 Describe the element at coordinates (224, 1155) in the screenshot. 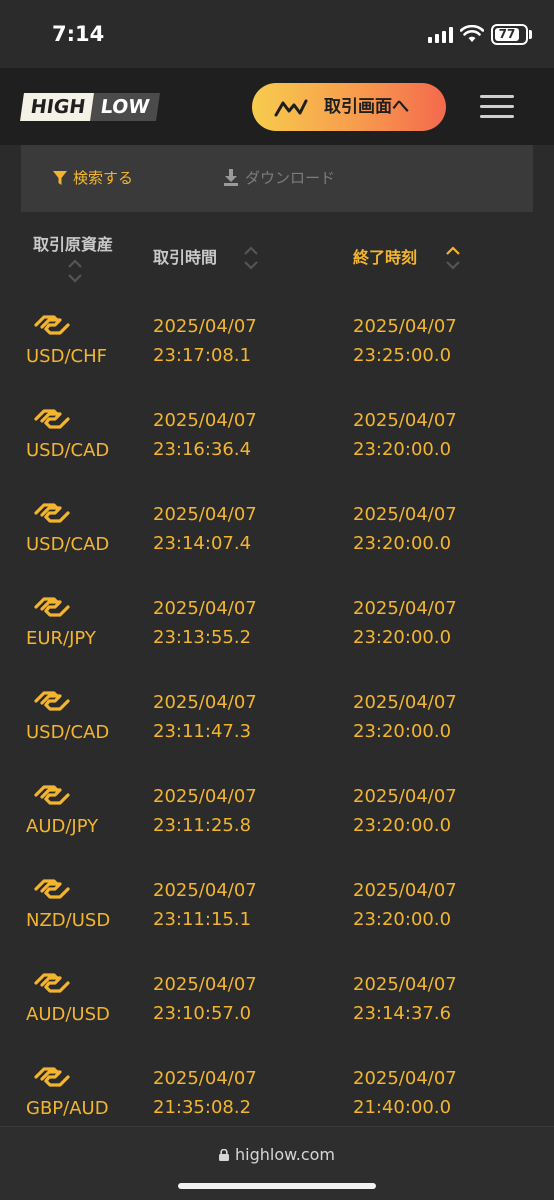

I see `lock-icon` at that location.